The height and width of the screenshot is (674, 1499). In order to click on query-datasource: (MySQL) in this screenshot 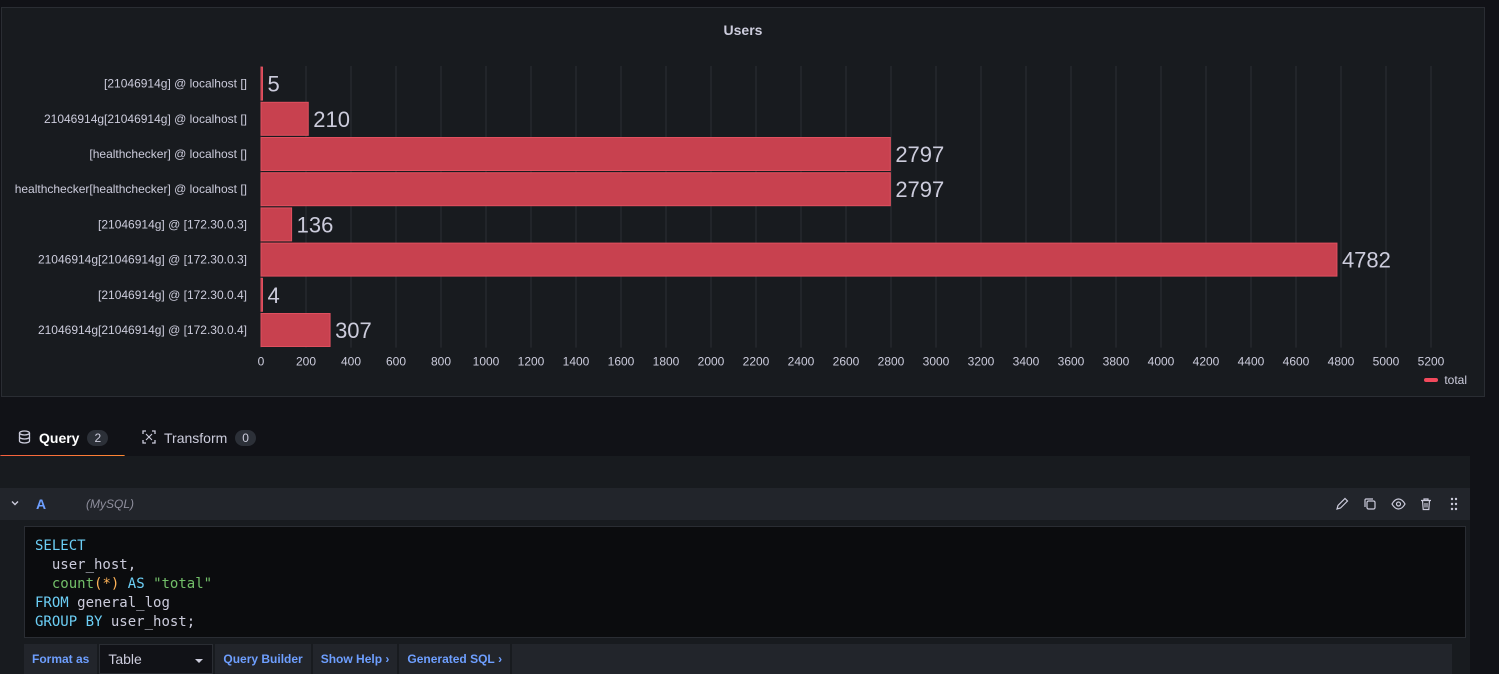, I will do `click(110, 504)`.